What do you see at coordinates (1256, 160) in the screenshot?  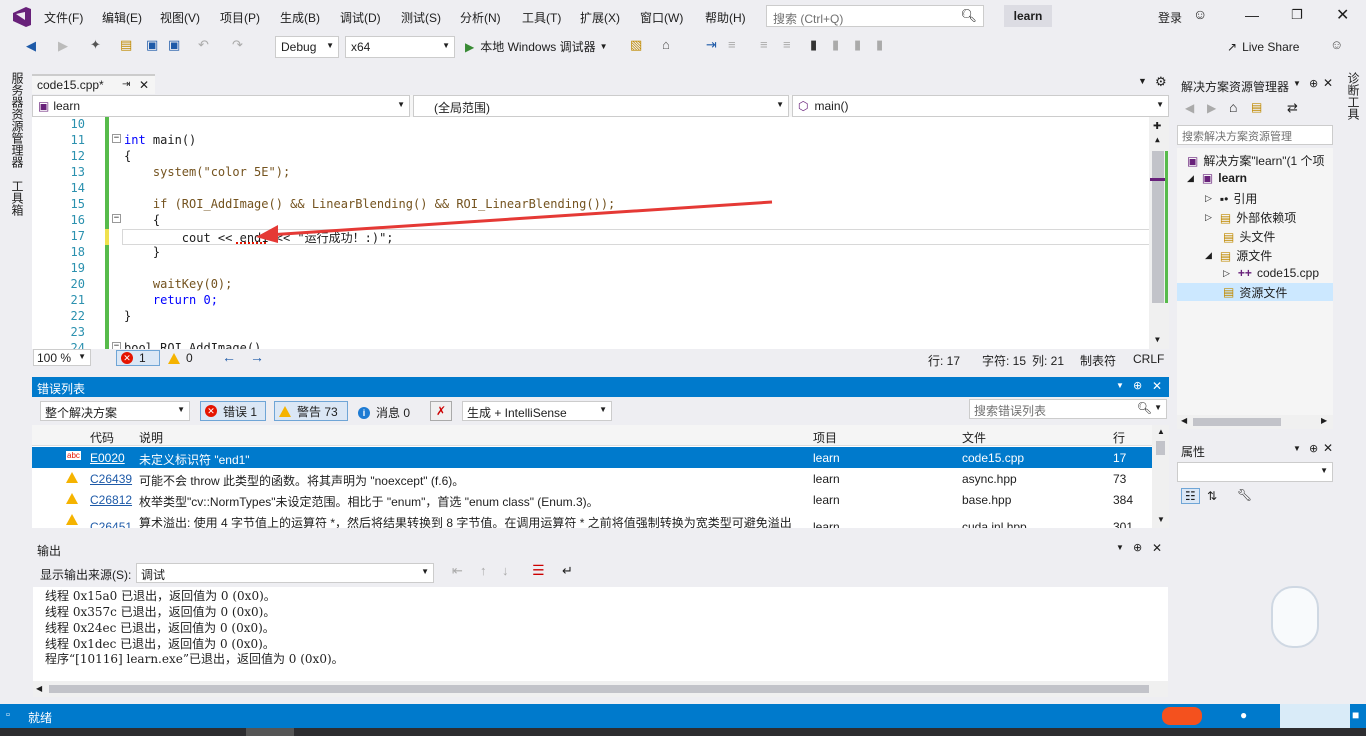 I see `tree-item-solution: ▣ 解决方案"learn"(1 个项` at bounding box center [1256, 160].